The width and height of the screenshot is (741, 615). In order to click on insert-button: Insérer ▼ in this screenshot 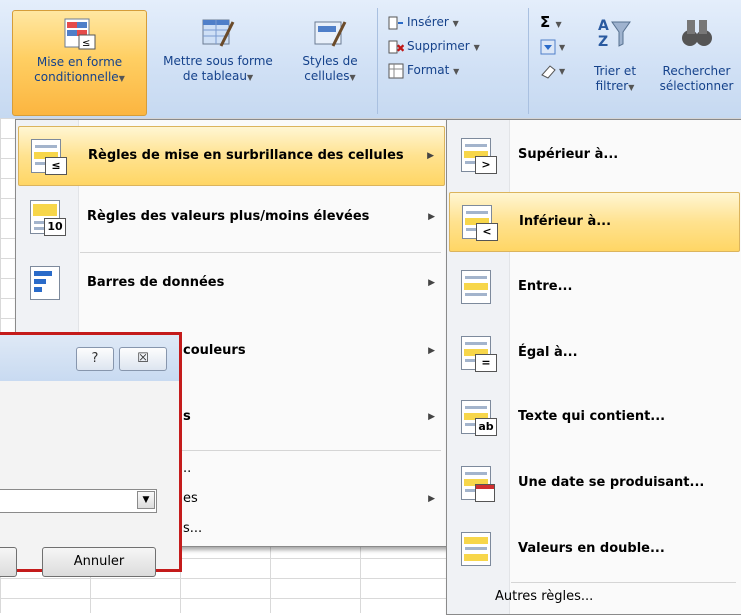, I will do `click(423, 22)`.